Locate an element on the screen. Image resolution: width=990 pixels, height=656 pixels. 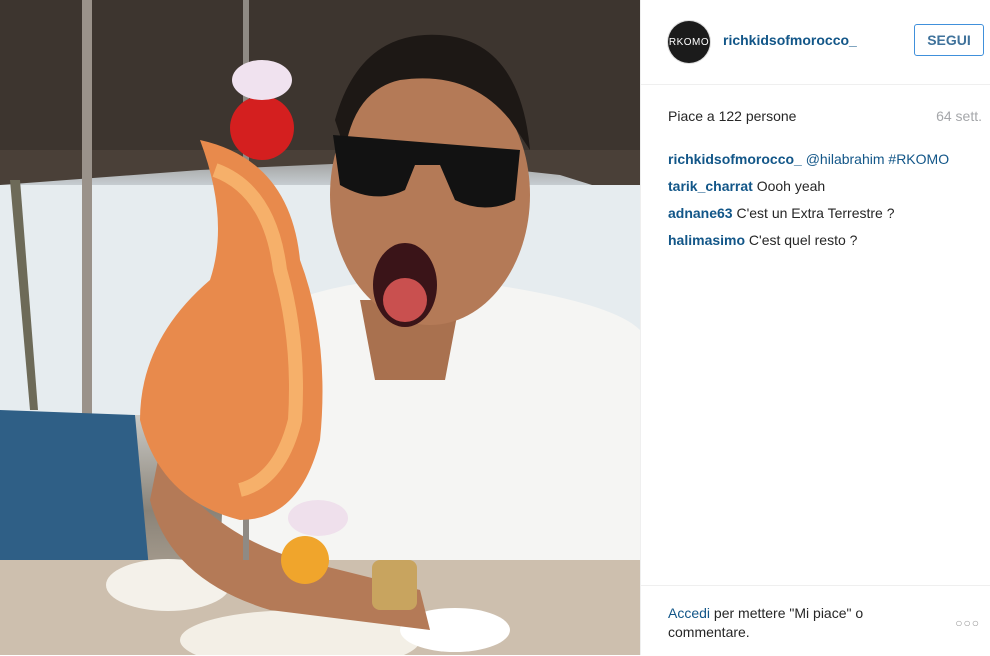
username-link: richkidsofmorocco_ is located at coordinates (790, 40).